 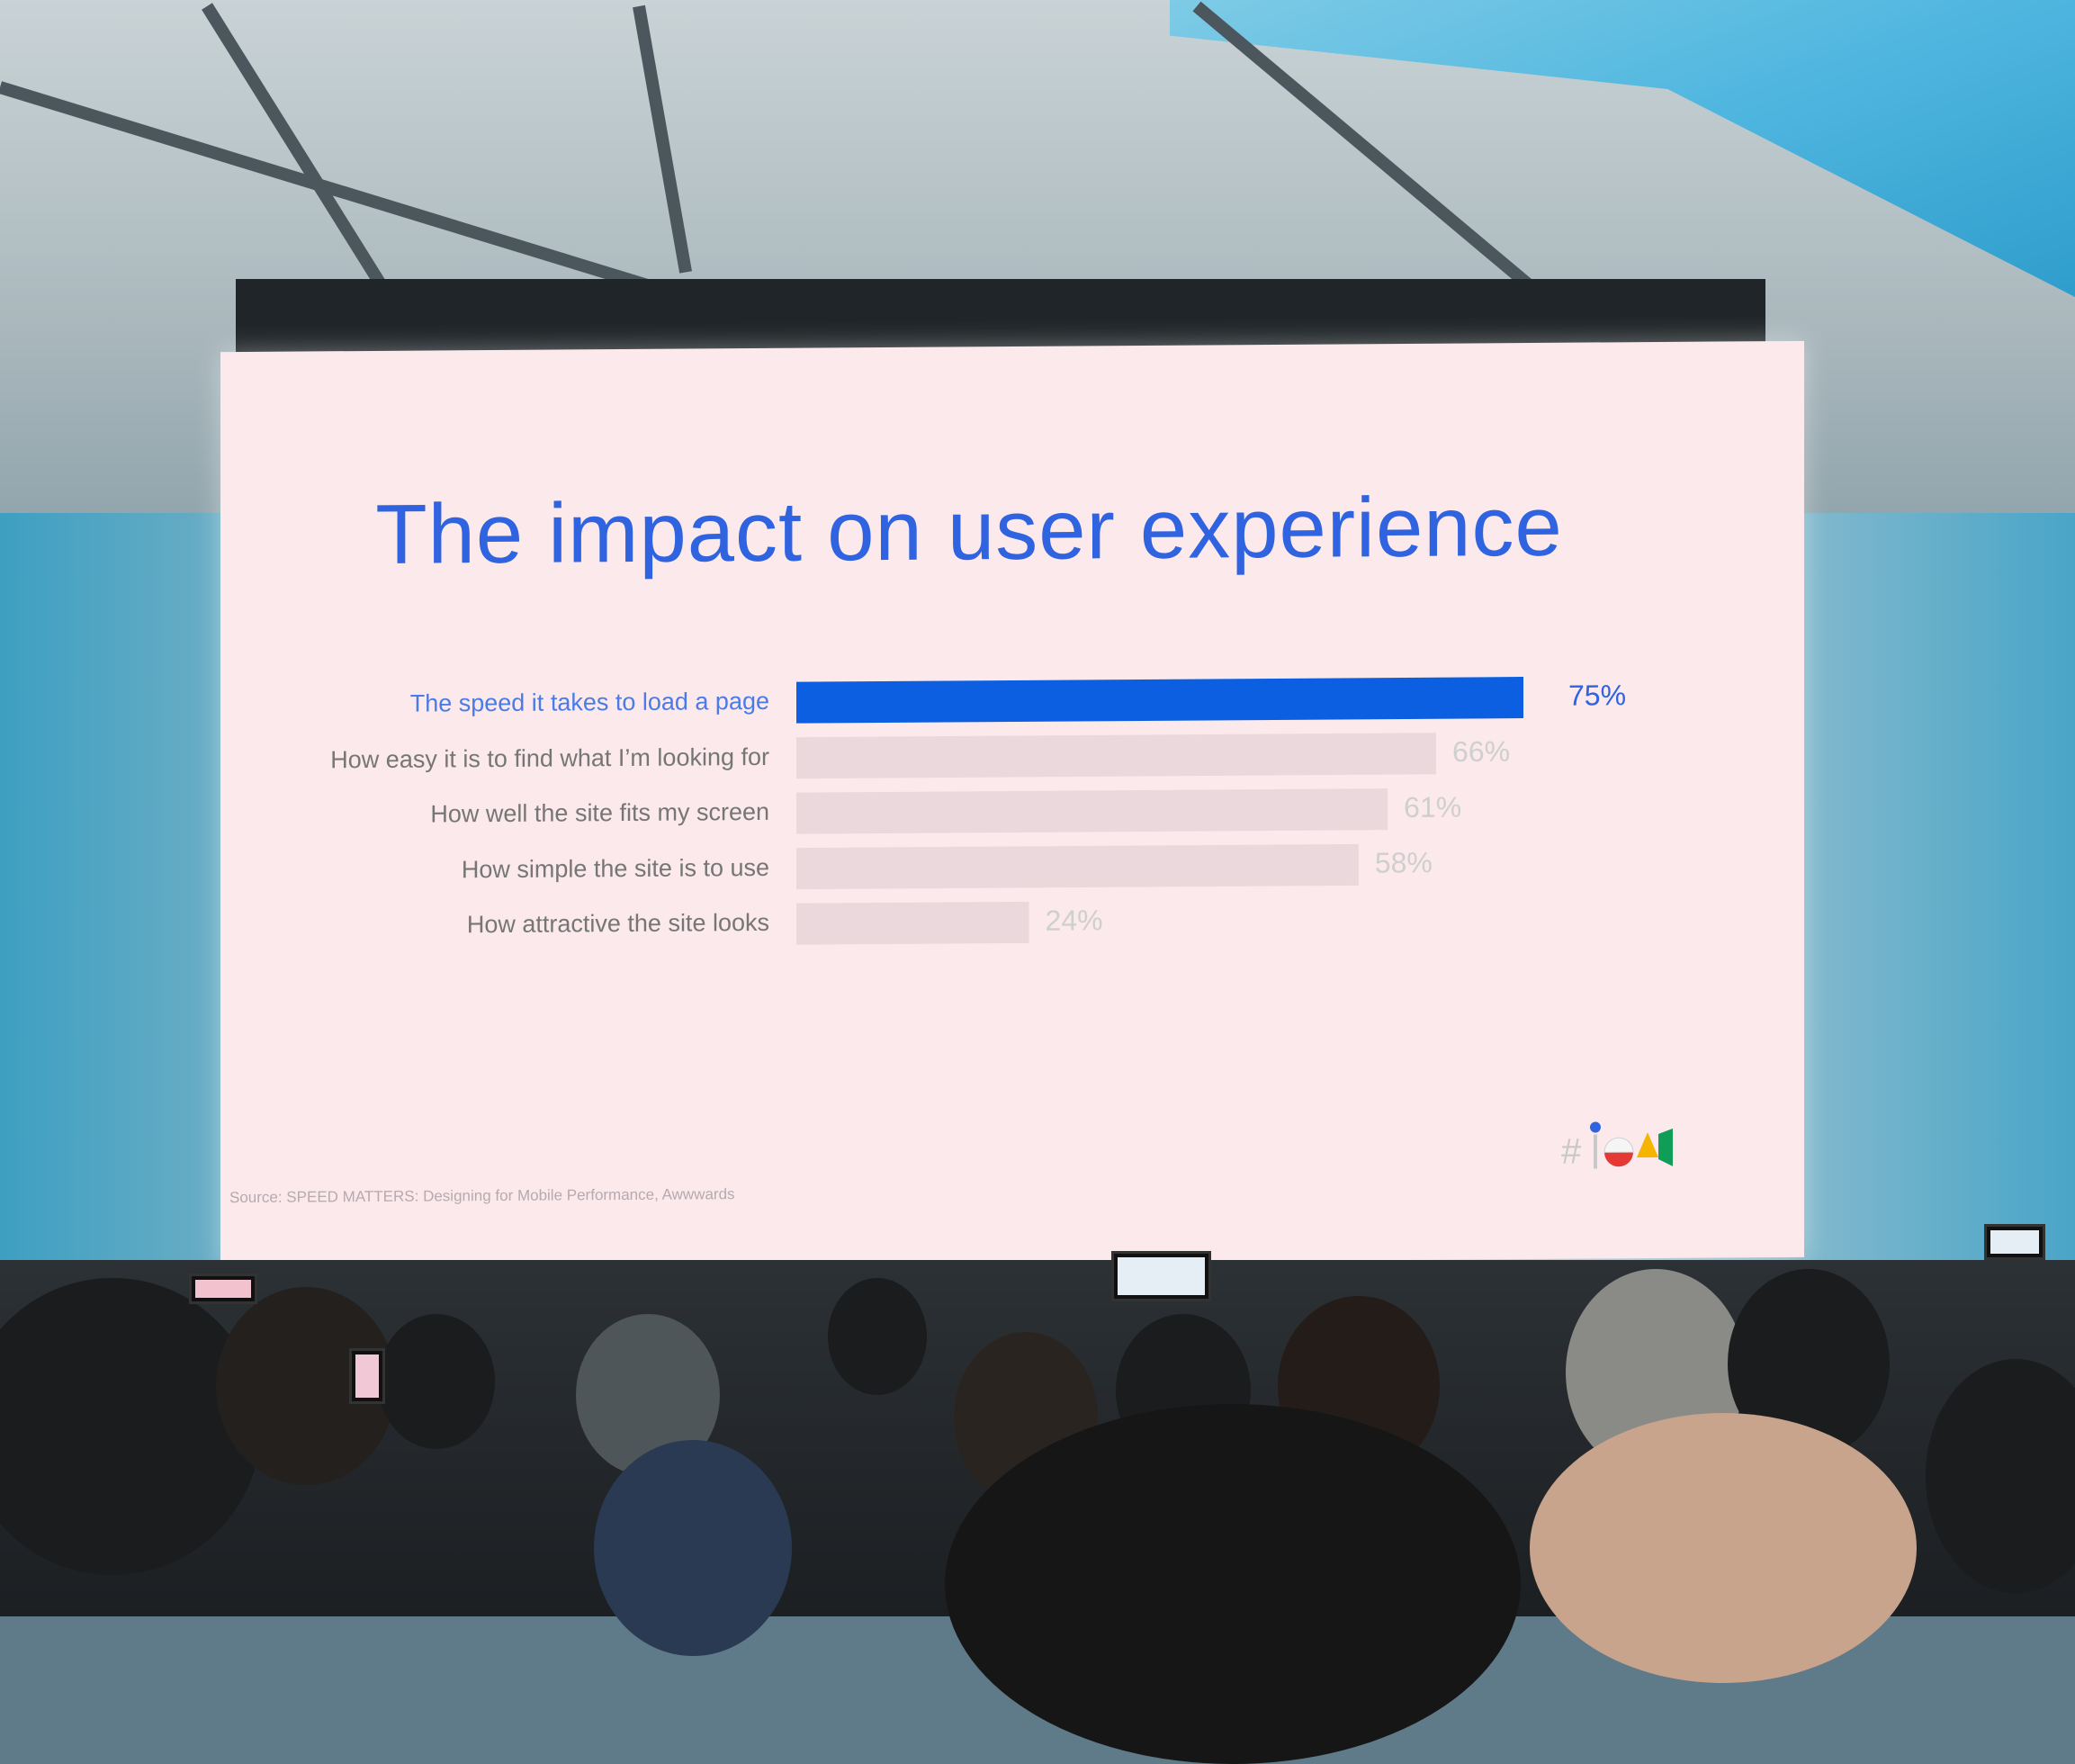 I want to click on value-label: 58%, so click(x=1404, y=862).